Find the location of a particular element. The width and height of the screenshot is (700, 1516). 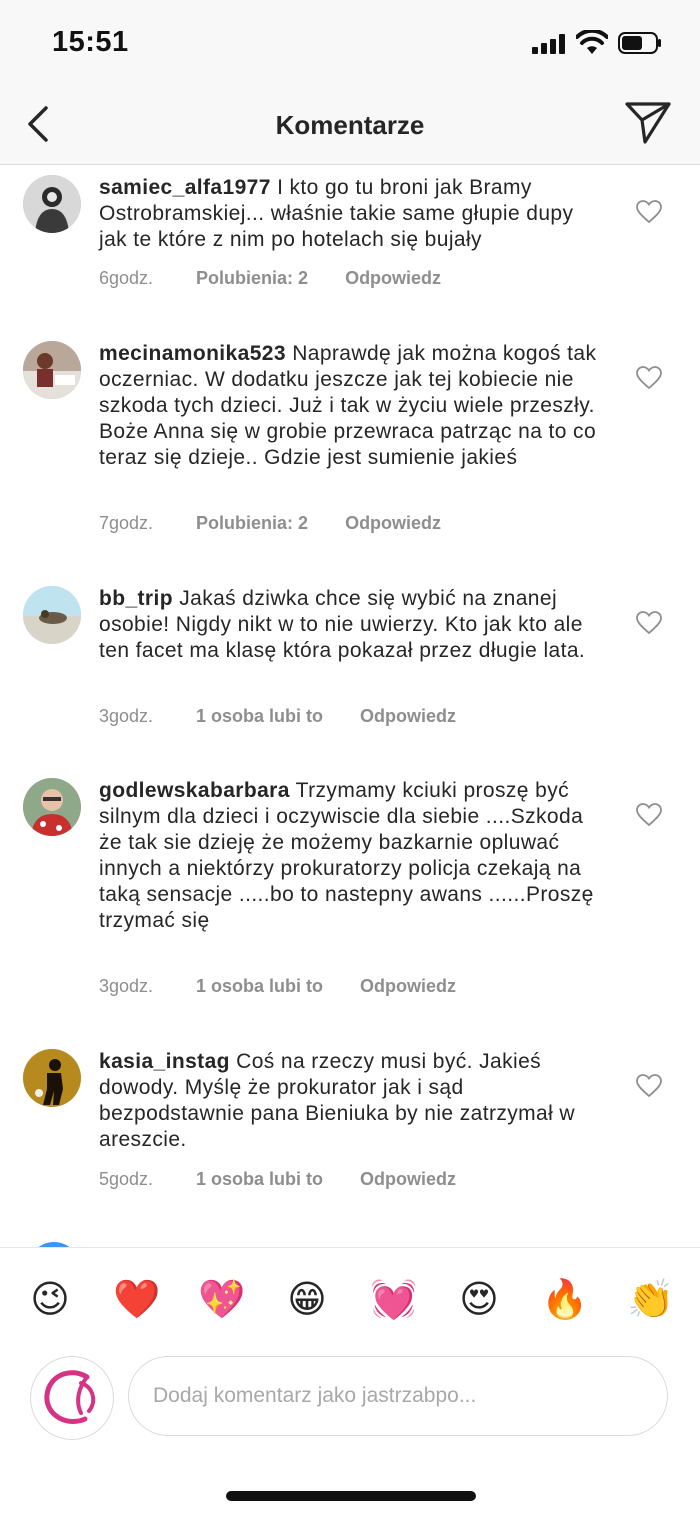

current-user-avatar is located at coordinates (72, 1398).